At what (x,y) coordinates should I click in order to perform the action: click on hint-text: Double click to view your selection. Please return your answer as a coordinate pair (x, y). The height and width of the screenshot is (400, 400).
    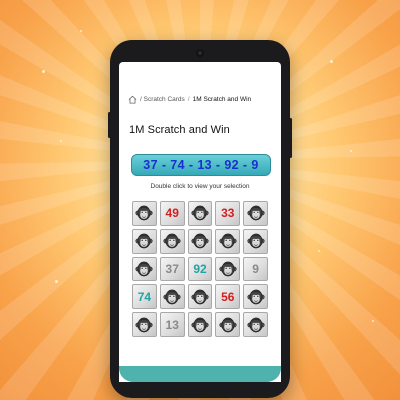
    Looking at the image, I should click on (200, 186).